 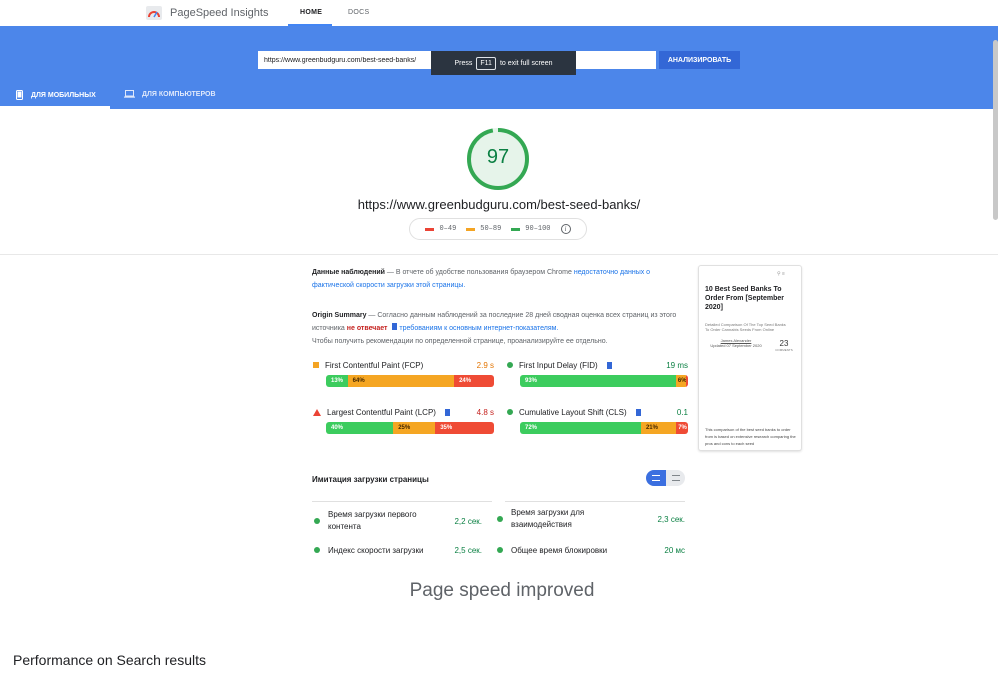 I want to click on list-icon, so click(x=656, y=478).